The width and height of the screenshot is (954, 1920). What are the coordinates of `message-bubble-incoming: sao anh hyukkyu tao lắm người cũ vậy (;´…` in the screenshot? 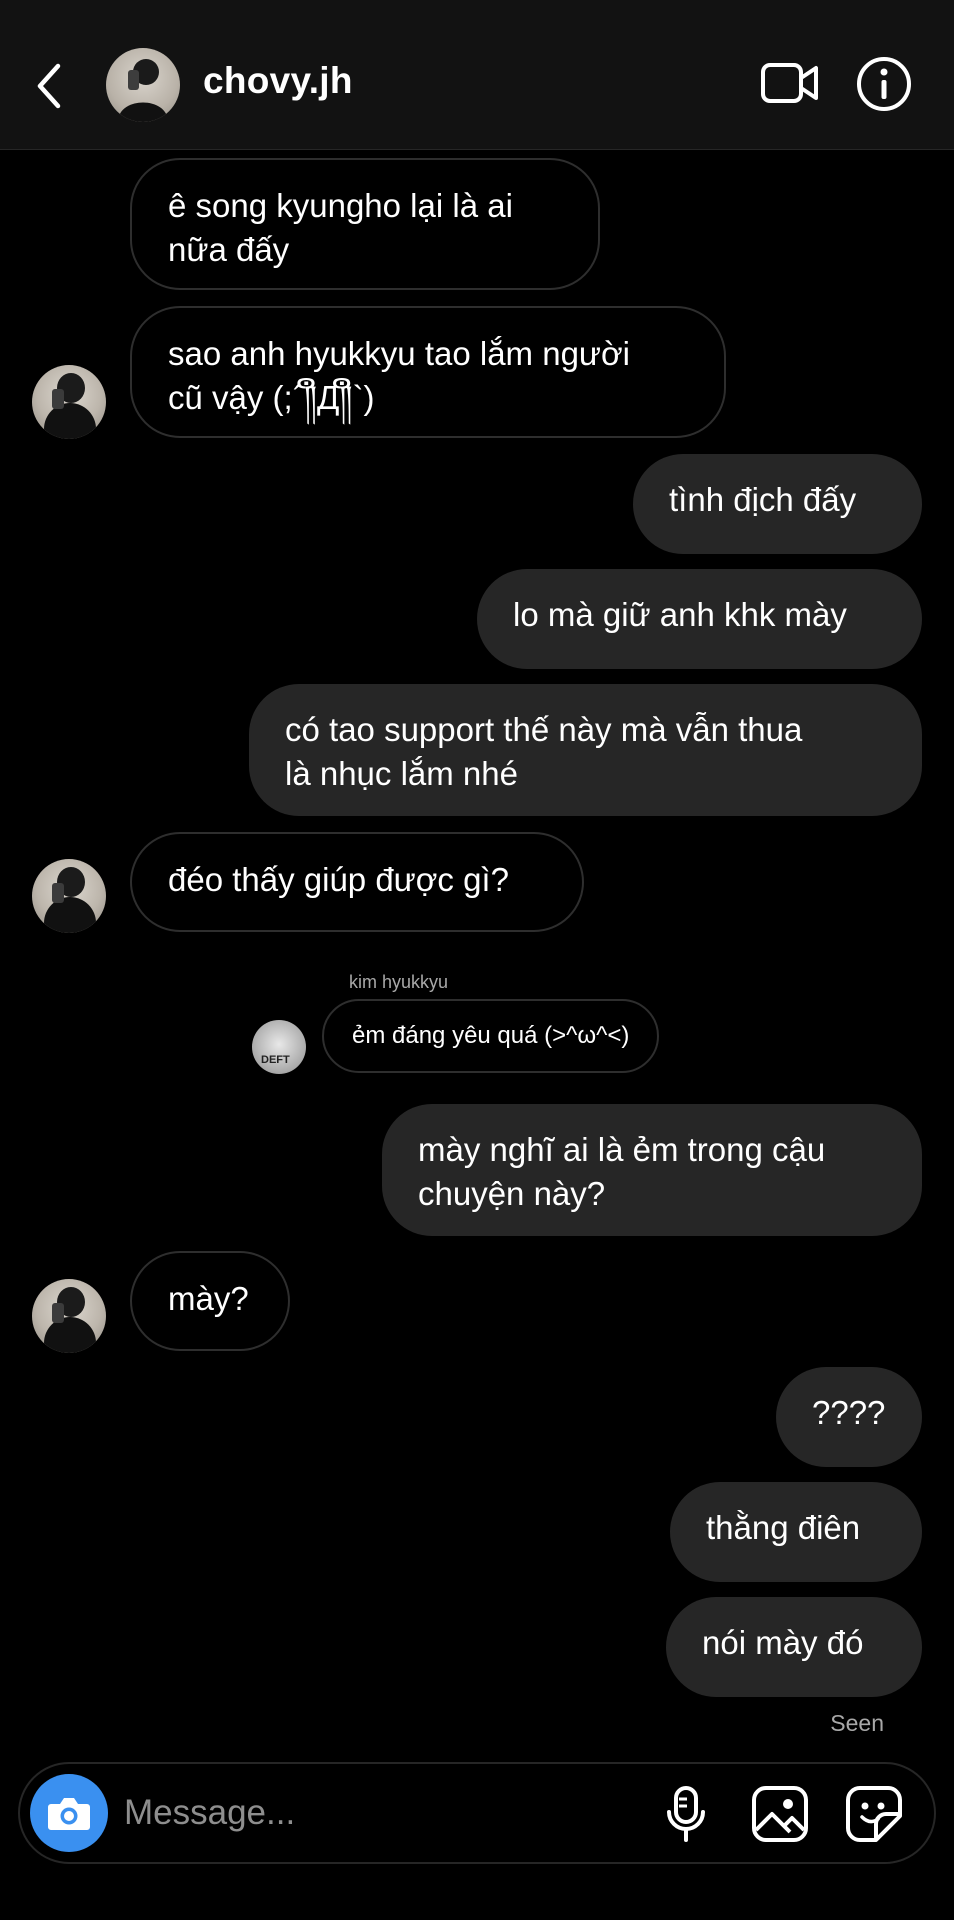 It's located at (428, 372).